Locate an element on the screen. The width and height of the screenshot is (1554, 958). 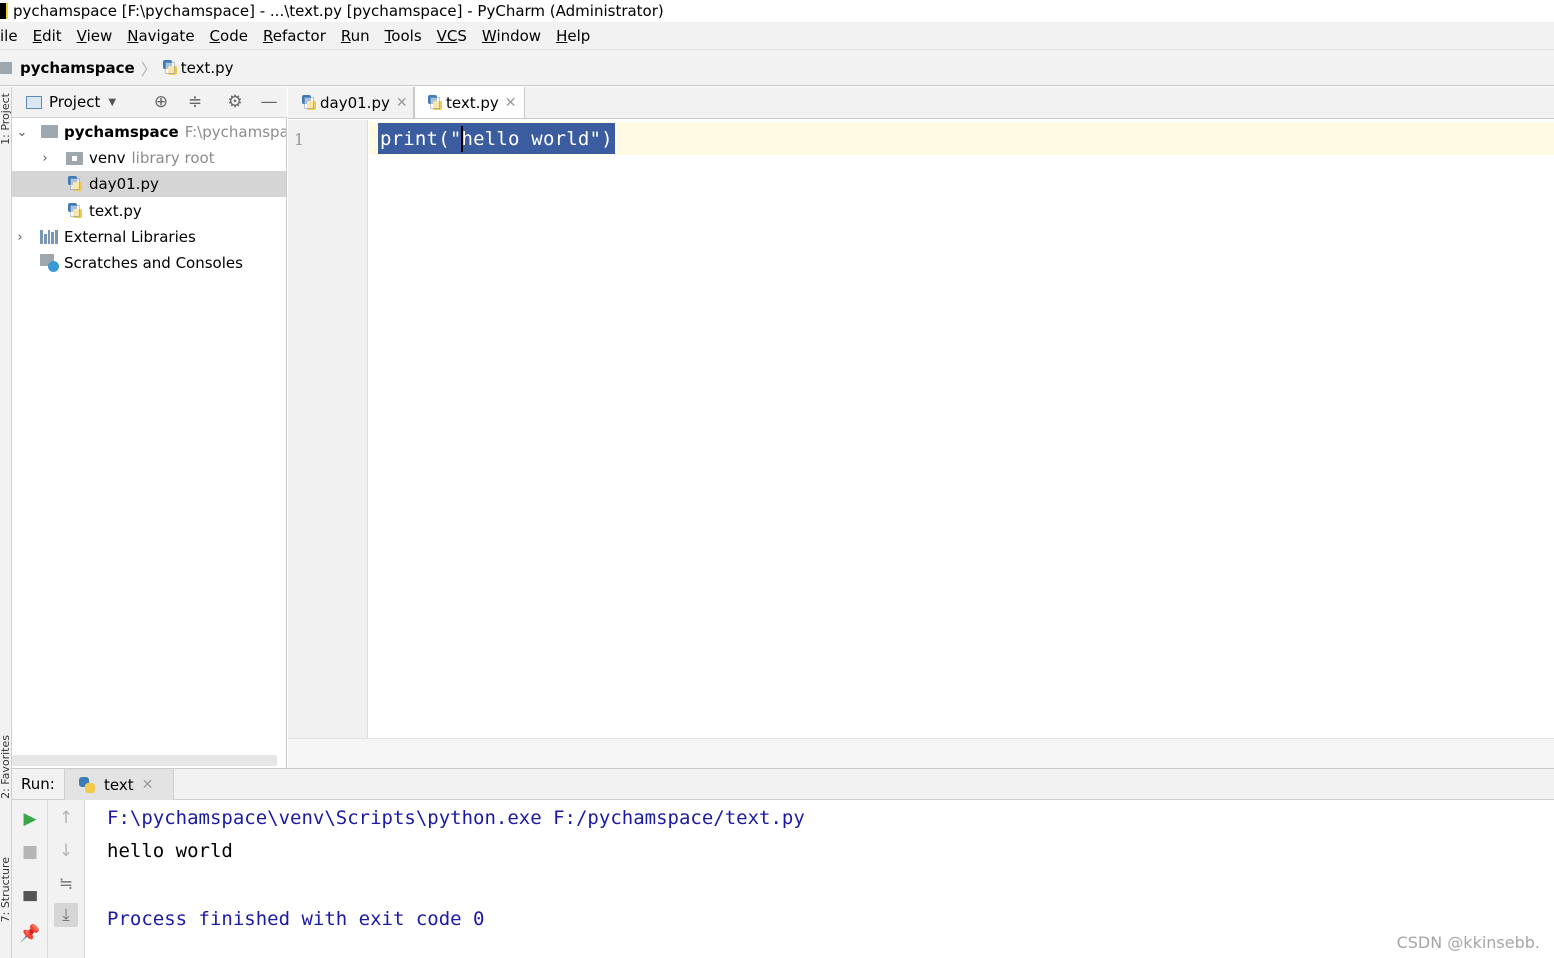
tree-item-text: text.py is located at coordinates (149, 211).